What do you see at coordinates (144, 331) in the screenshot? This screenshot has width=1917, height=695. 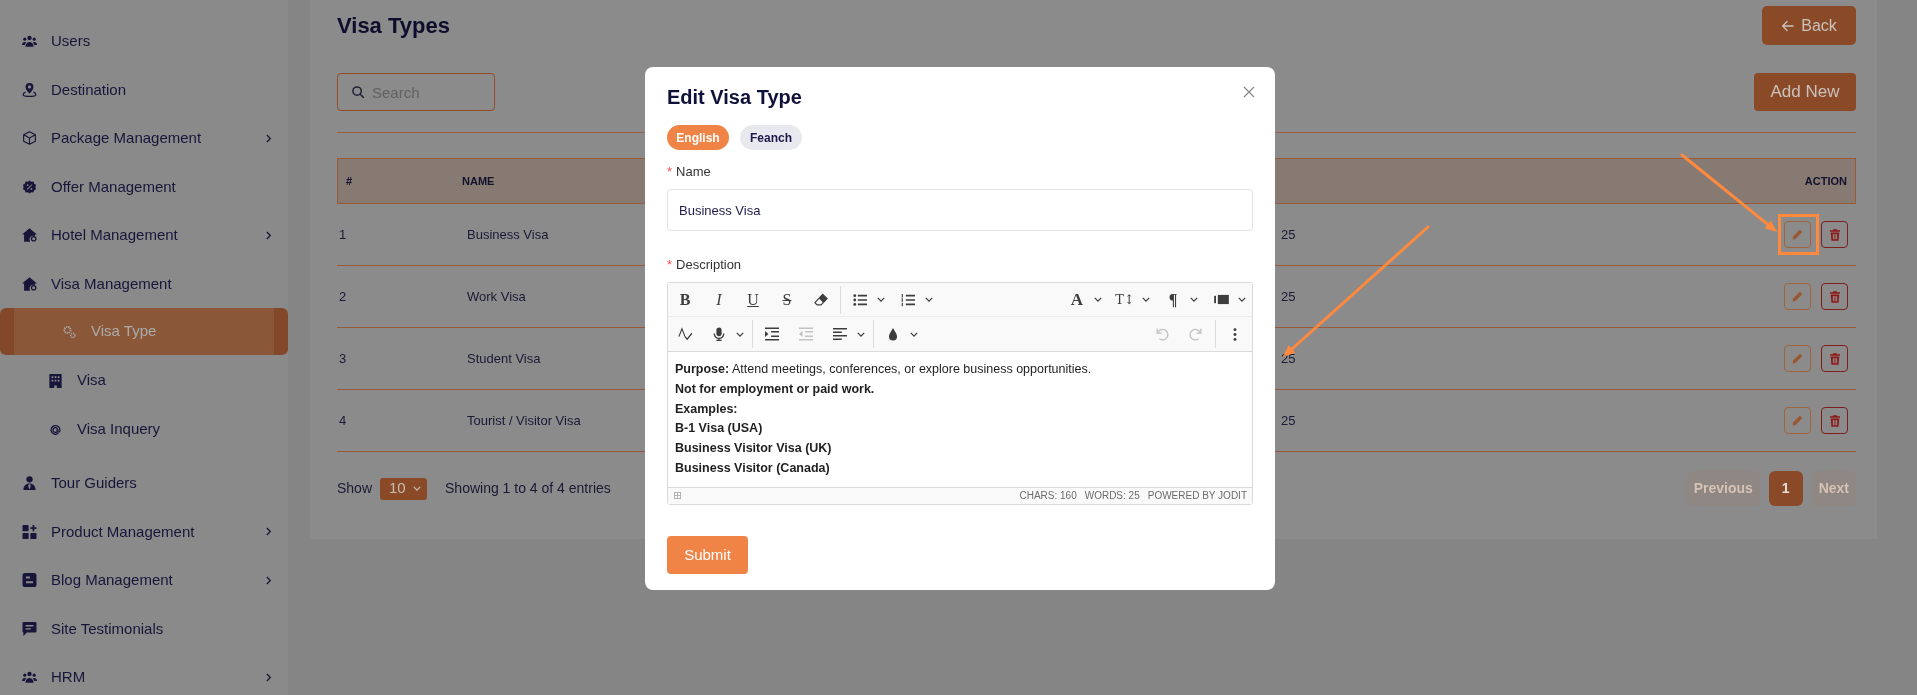 I see `sidebar-subitem: Visa Type` at bounding box center [144, 331].